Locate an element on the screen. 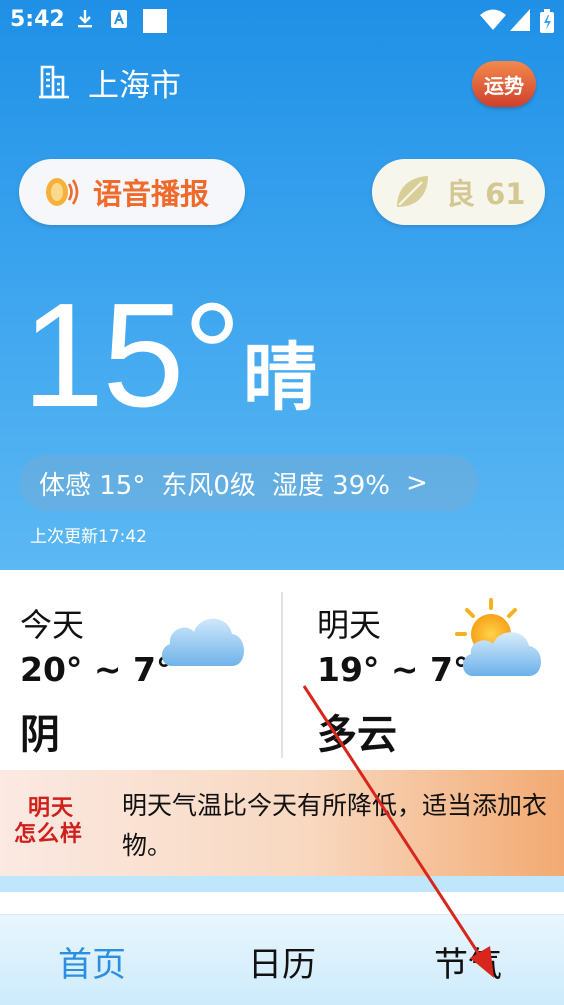  tab-solar-terms: 节气 is located at coordinates (468, 961).